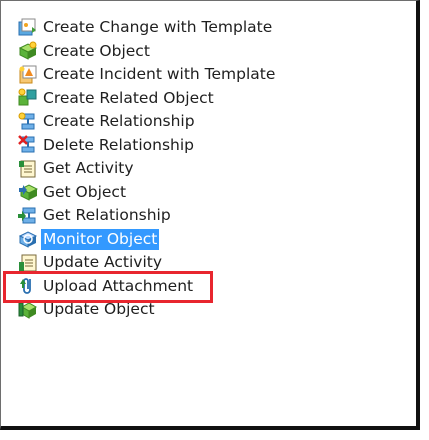 This screenshot has width=429, height=440. What do you see at coordinates (118, 285) in the screenshot?
I see `item-label: Upload Attachment` at bounding box center [118, 285].